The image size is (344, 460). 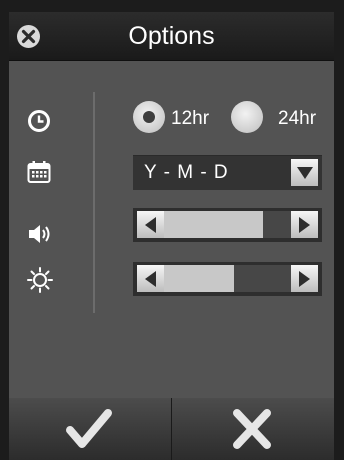 What do you see at coordinates (39, 121) in the screenshot?
I see `clock-icon` at bounding box center [39, 121].